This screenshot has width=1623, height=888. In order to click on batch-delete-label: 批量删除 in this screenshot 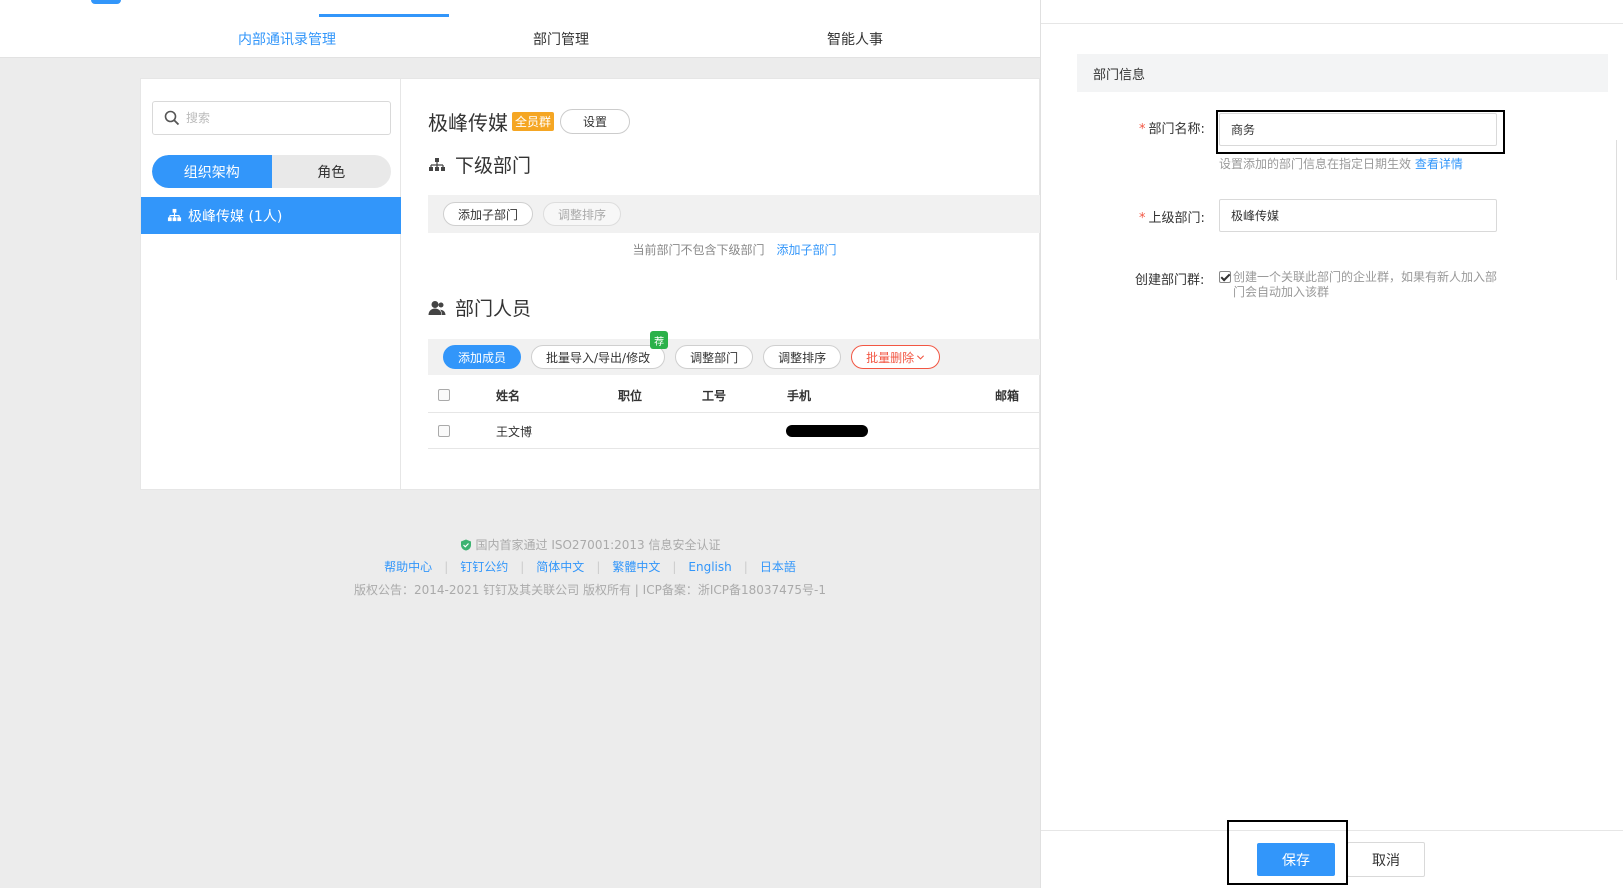, I will do `click(890, 357)`.